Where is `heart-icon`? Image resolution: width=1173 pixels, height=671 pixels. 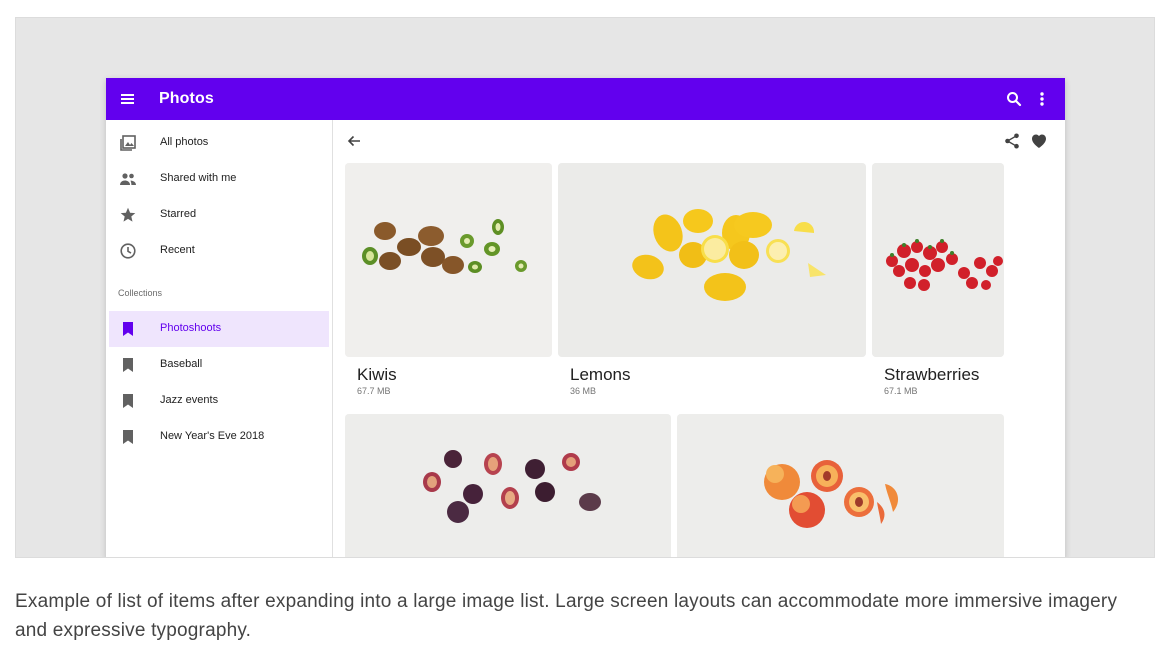
heart-icon is located at coordinates (1039, 141).